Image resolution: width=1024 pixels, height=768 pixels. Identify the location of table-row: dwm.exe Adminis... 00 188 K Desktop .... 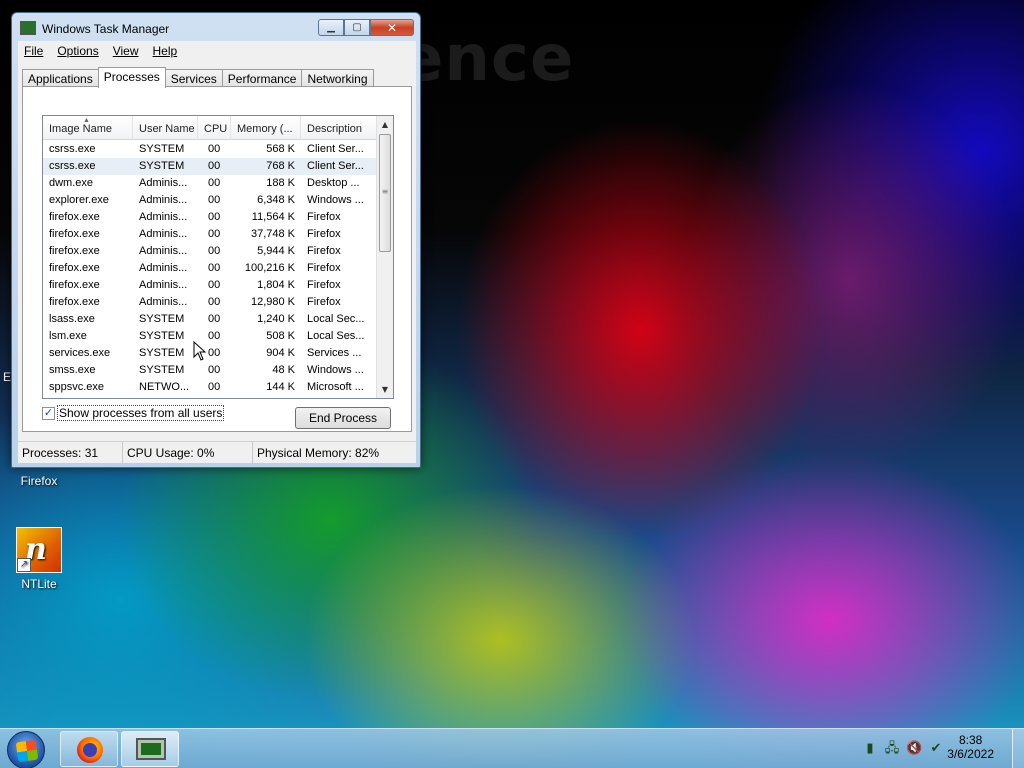
(210, 183).